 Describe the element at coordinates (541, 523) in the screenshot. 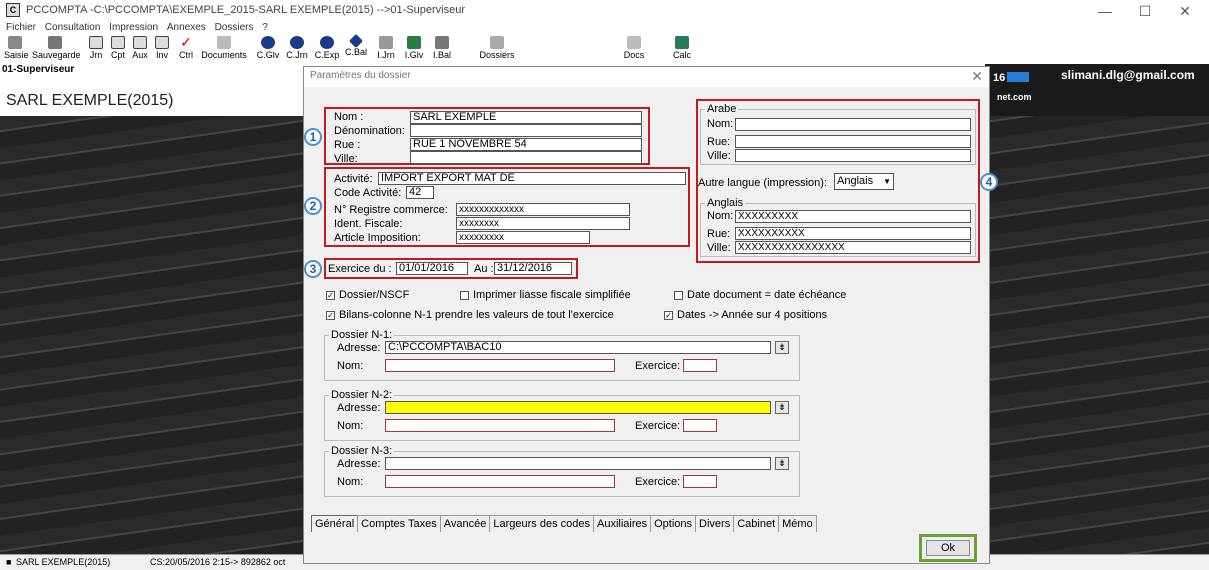

I see `tab-largeurs: Largeurs des codes` at that location.